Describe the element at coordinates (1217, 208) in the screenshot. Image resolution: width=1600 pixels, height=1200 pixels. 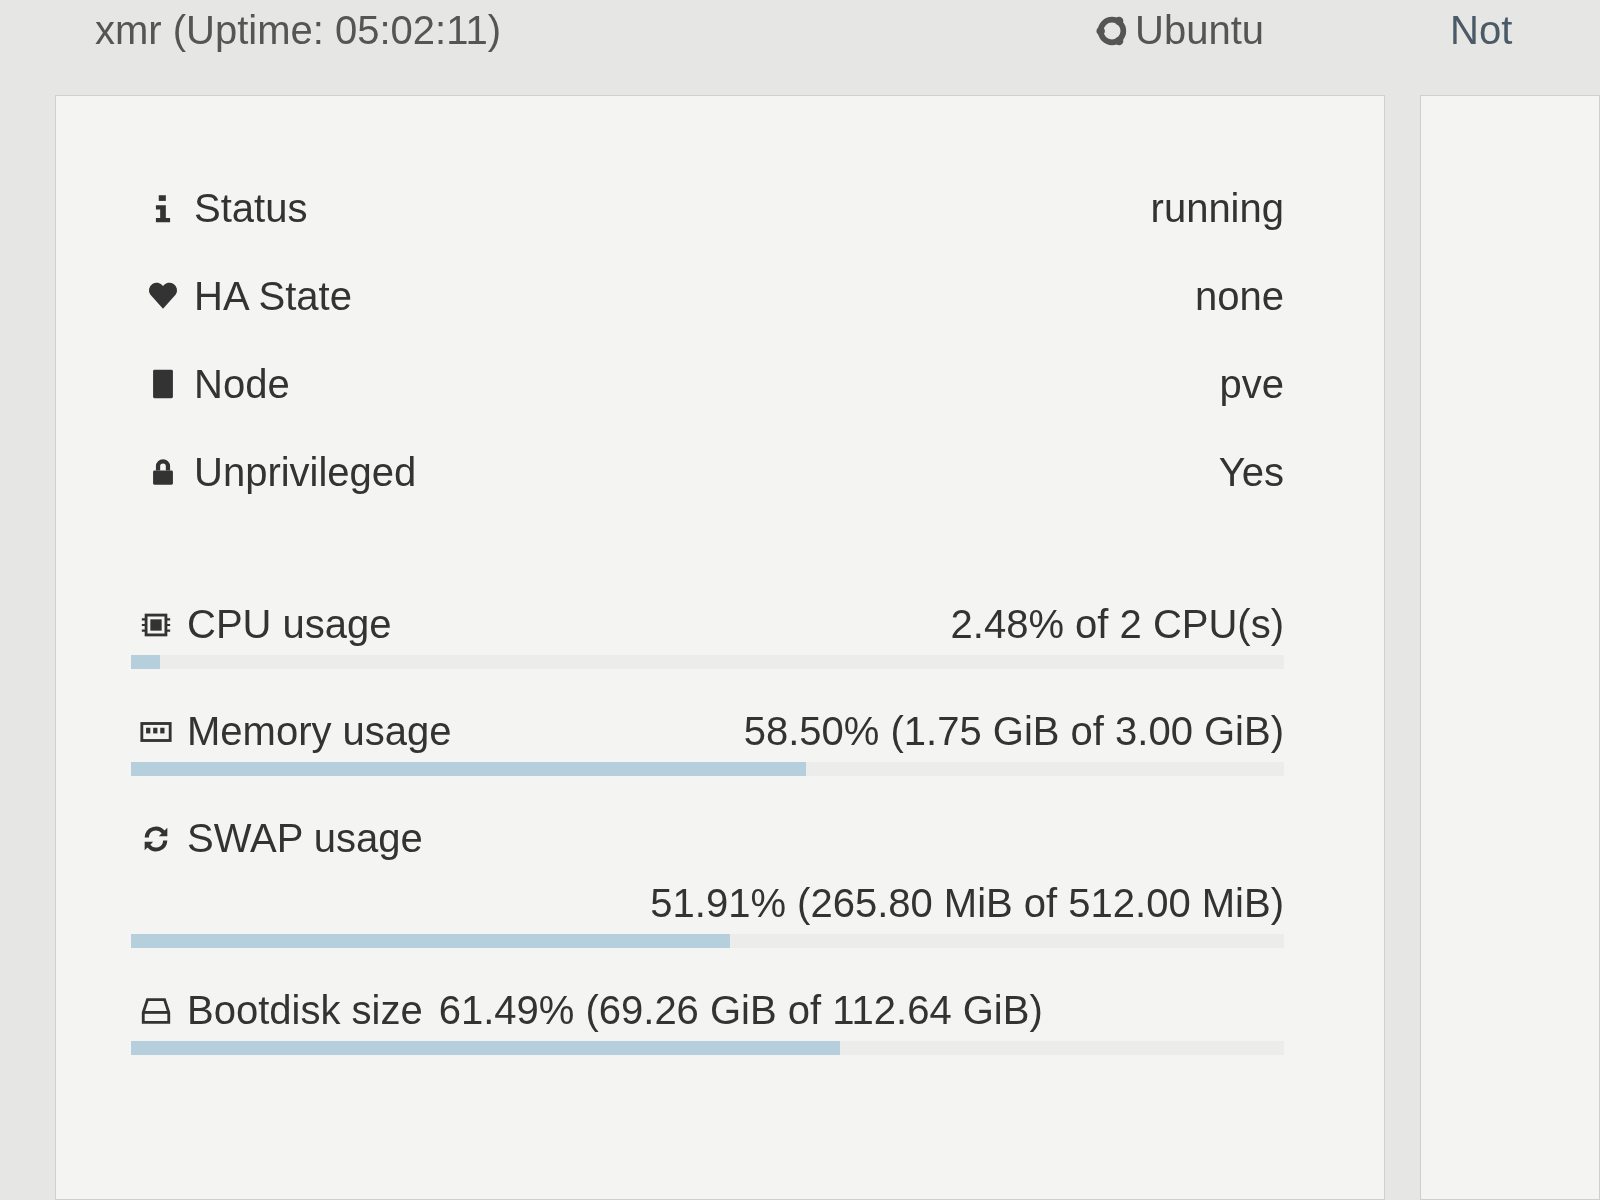
I see `field-value: running` at that location.